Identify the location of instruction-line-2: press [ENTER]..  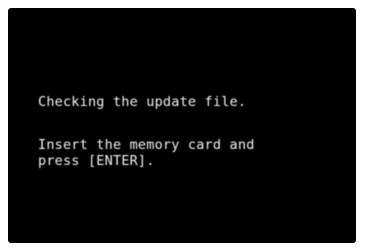
(96, 161).